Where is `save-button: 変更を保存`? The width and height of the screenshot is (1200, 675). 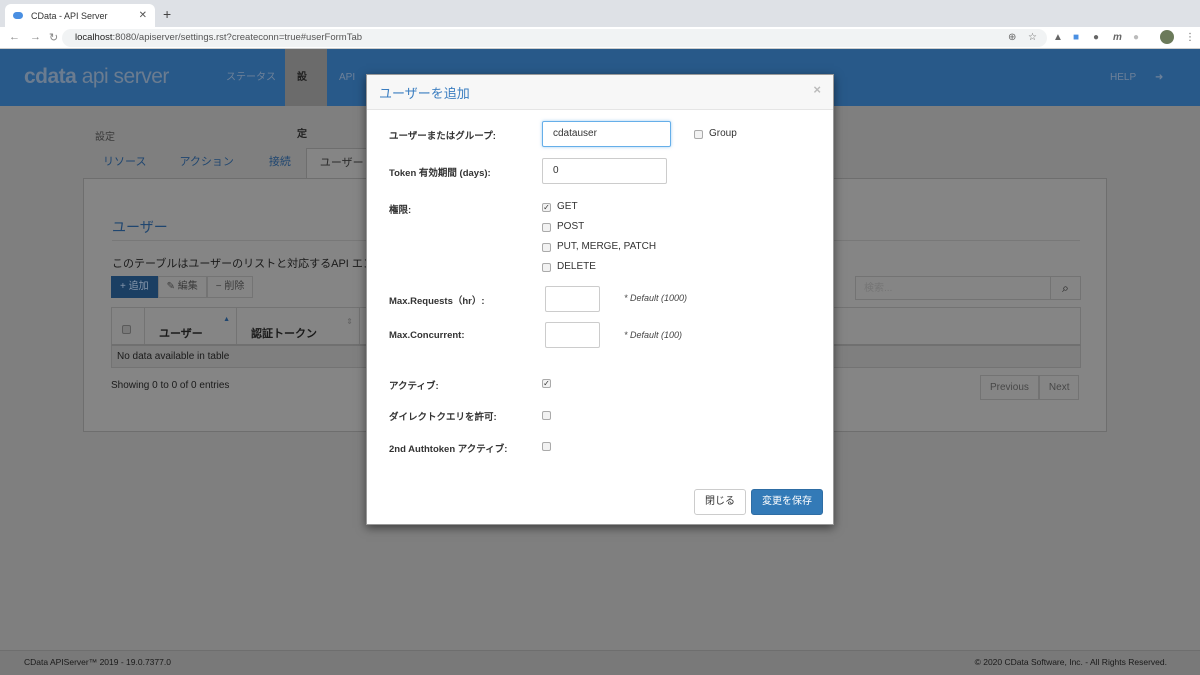
save-button: 変更を保存 is located at coordinates (787, 502).